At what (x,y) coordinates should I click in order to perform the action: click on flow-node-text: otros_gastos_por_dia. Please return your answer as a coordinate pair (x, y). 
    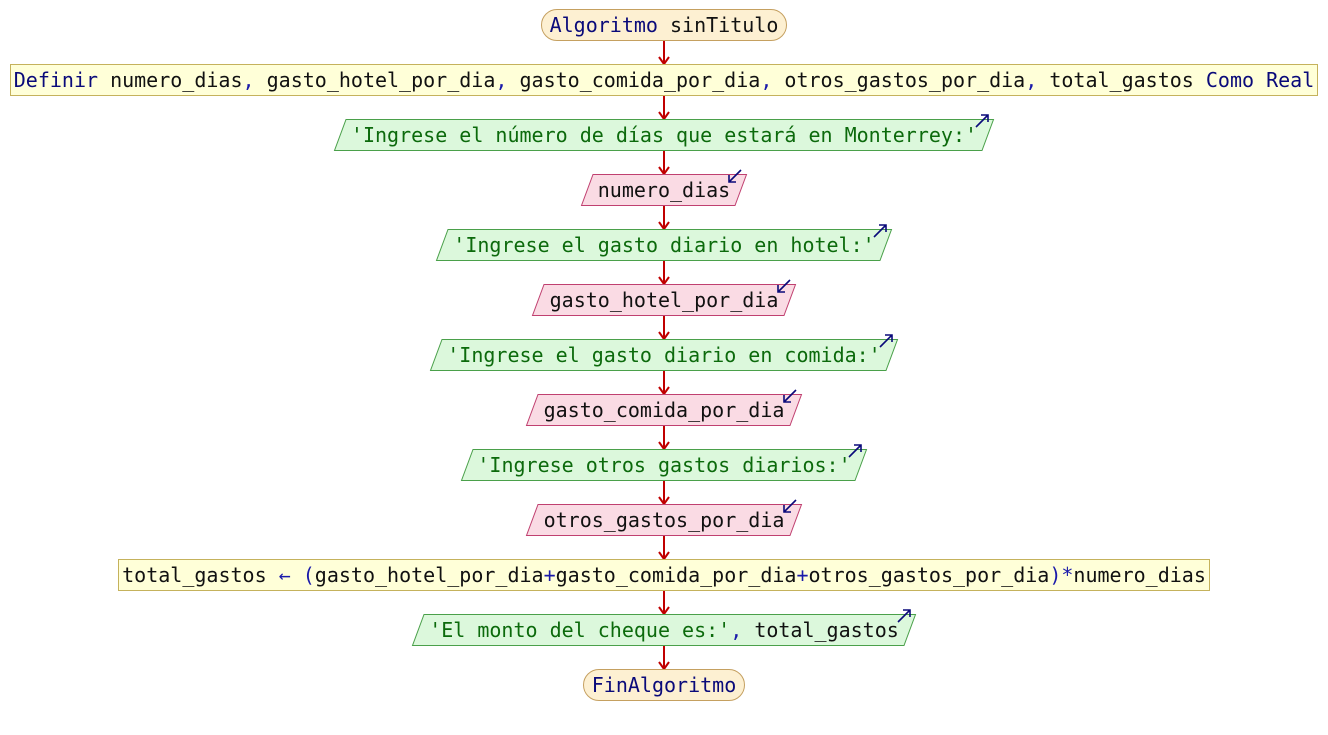
    Looking at the image, I should click on (664, 520).